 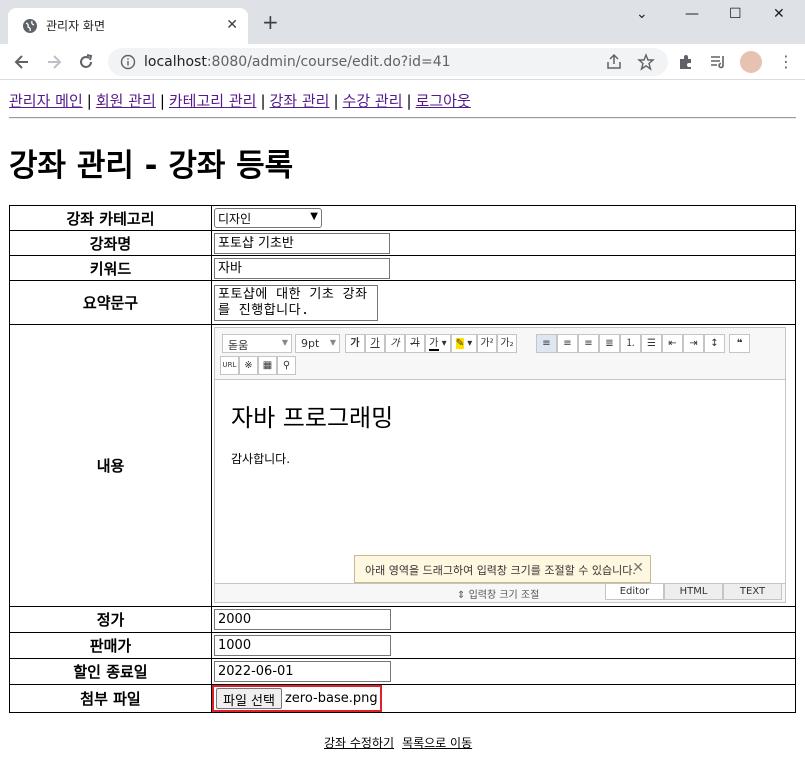 I want to click on forward-icon, so click(x=54, y=62).